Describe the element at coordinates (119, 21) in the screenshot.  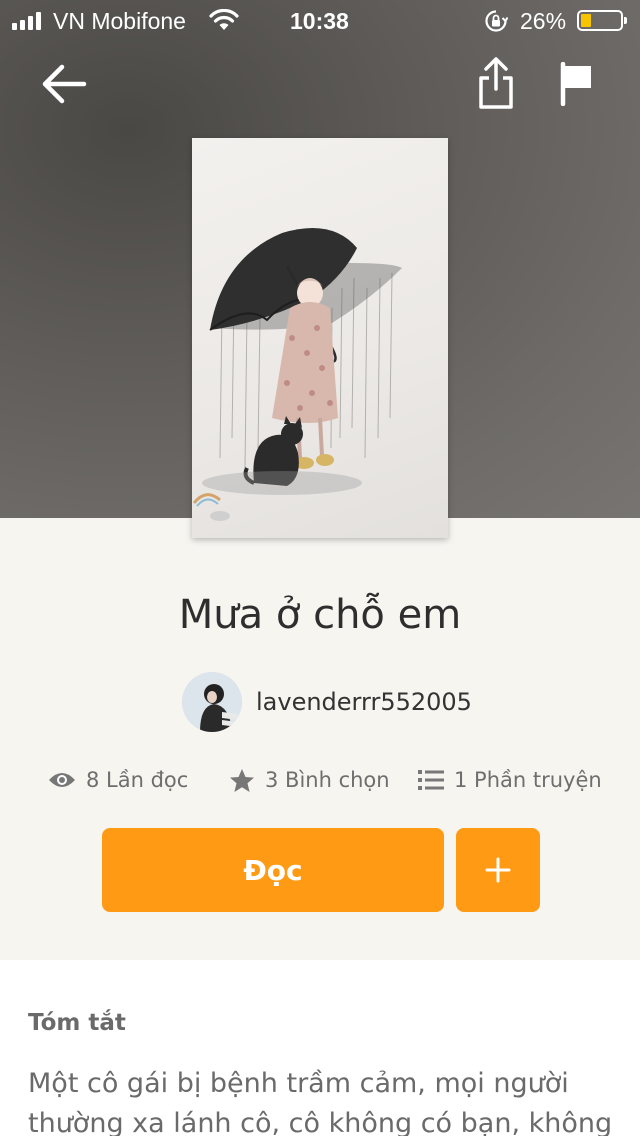
I see `carrier-name: VN Mobifone` at that location.